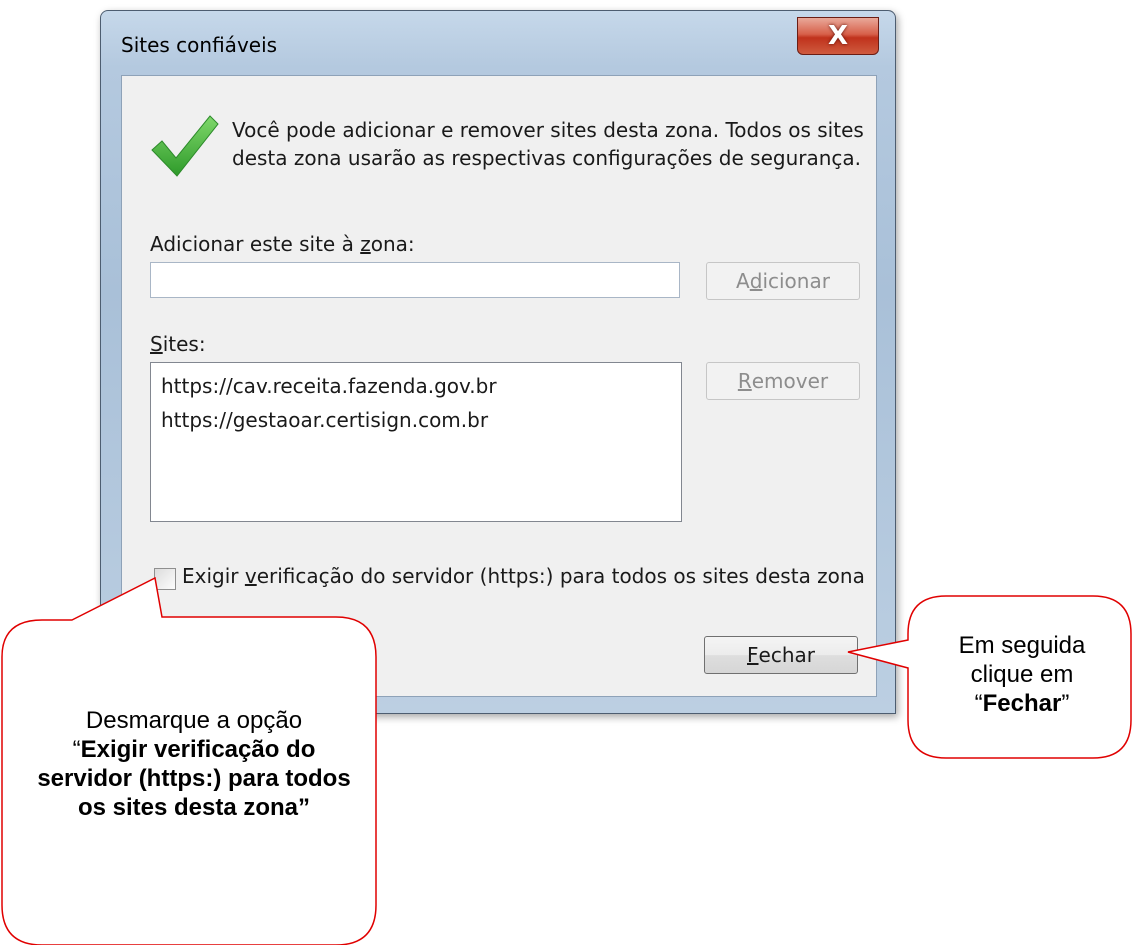 The width and height of the screenshot is (1133, 945). Describe the element at coordinates (194, 720) in the screenshot. I see `left-callout-line1: Desmarque a opção` at that location.